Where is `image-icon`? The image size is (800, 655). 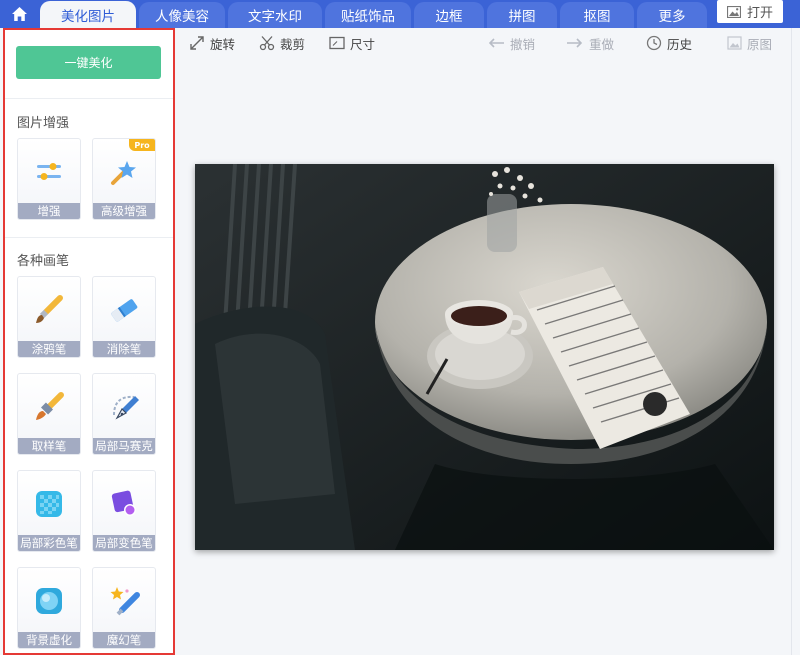
image-icon is located at coordinates (733, 11).